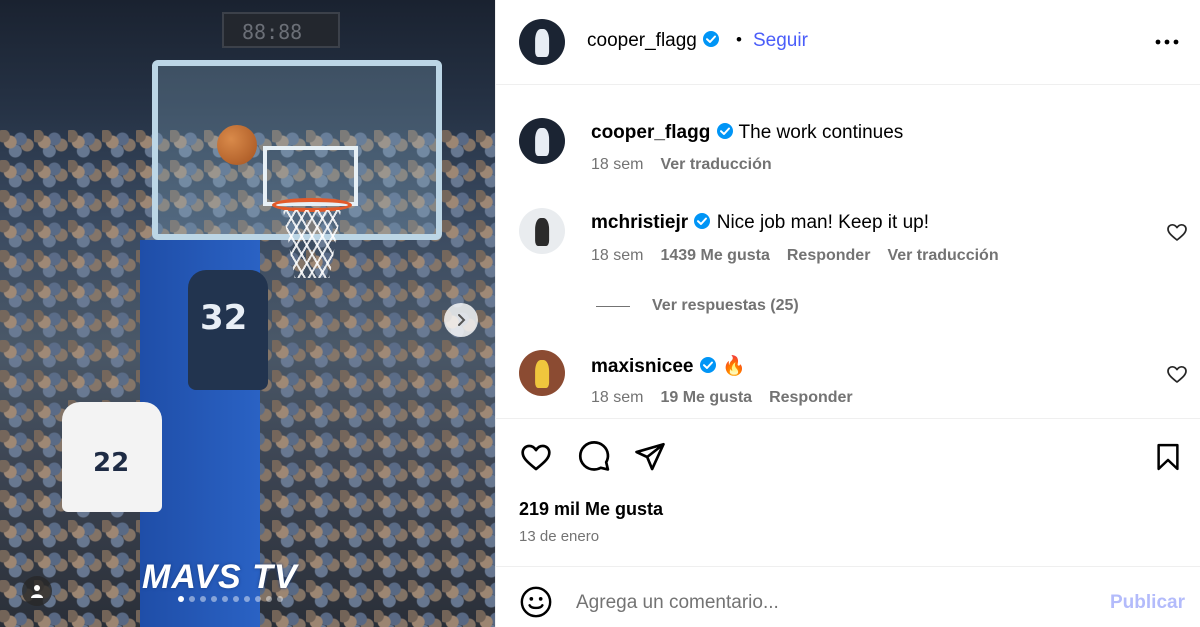  Describe the element at coordinates (536, 602) in the screenshot. I see `emoji-smile-icon` at that location.